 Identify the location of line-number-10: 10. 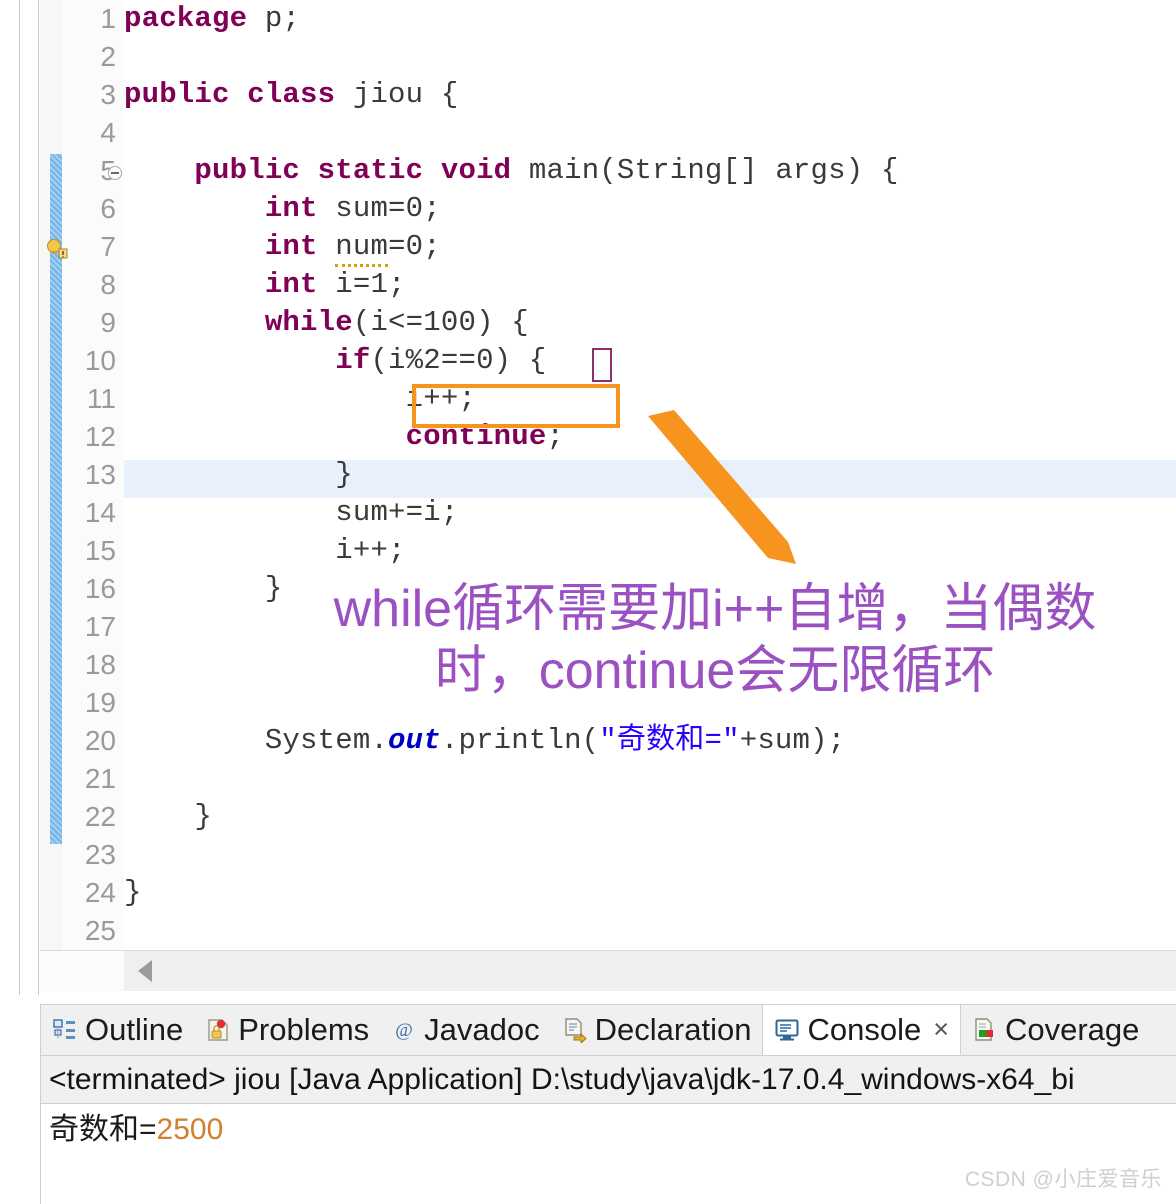
(100, 360).